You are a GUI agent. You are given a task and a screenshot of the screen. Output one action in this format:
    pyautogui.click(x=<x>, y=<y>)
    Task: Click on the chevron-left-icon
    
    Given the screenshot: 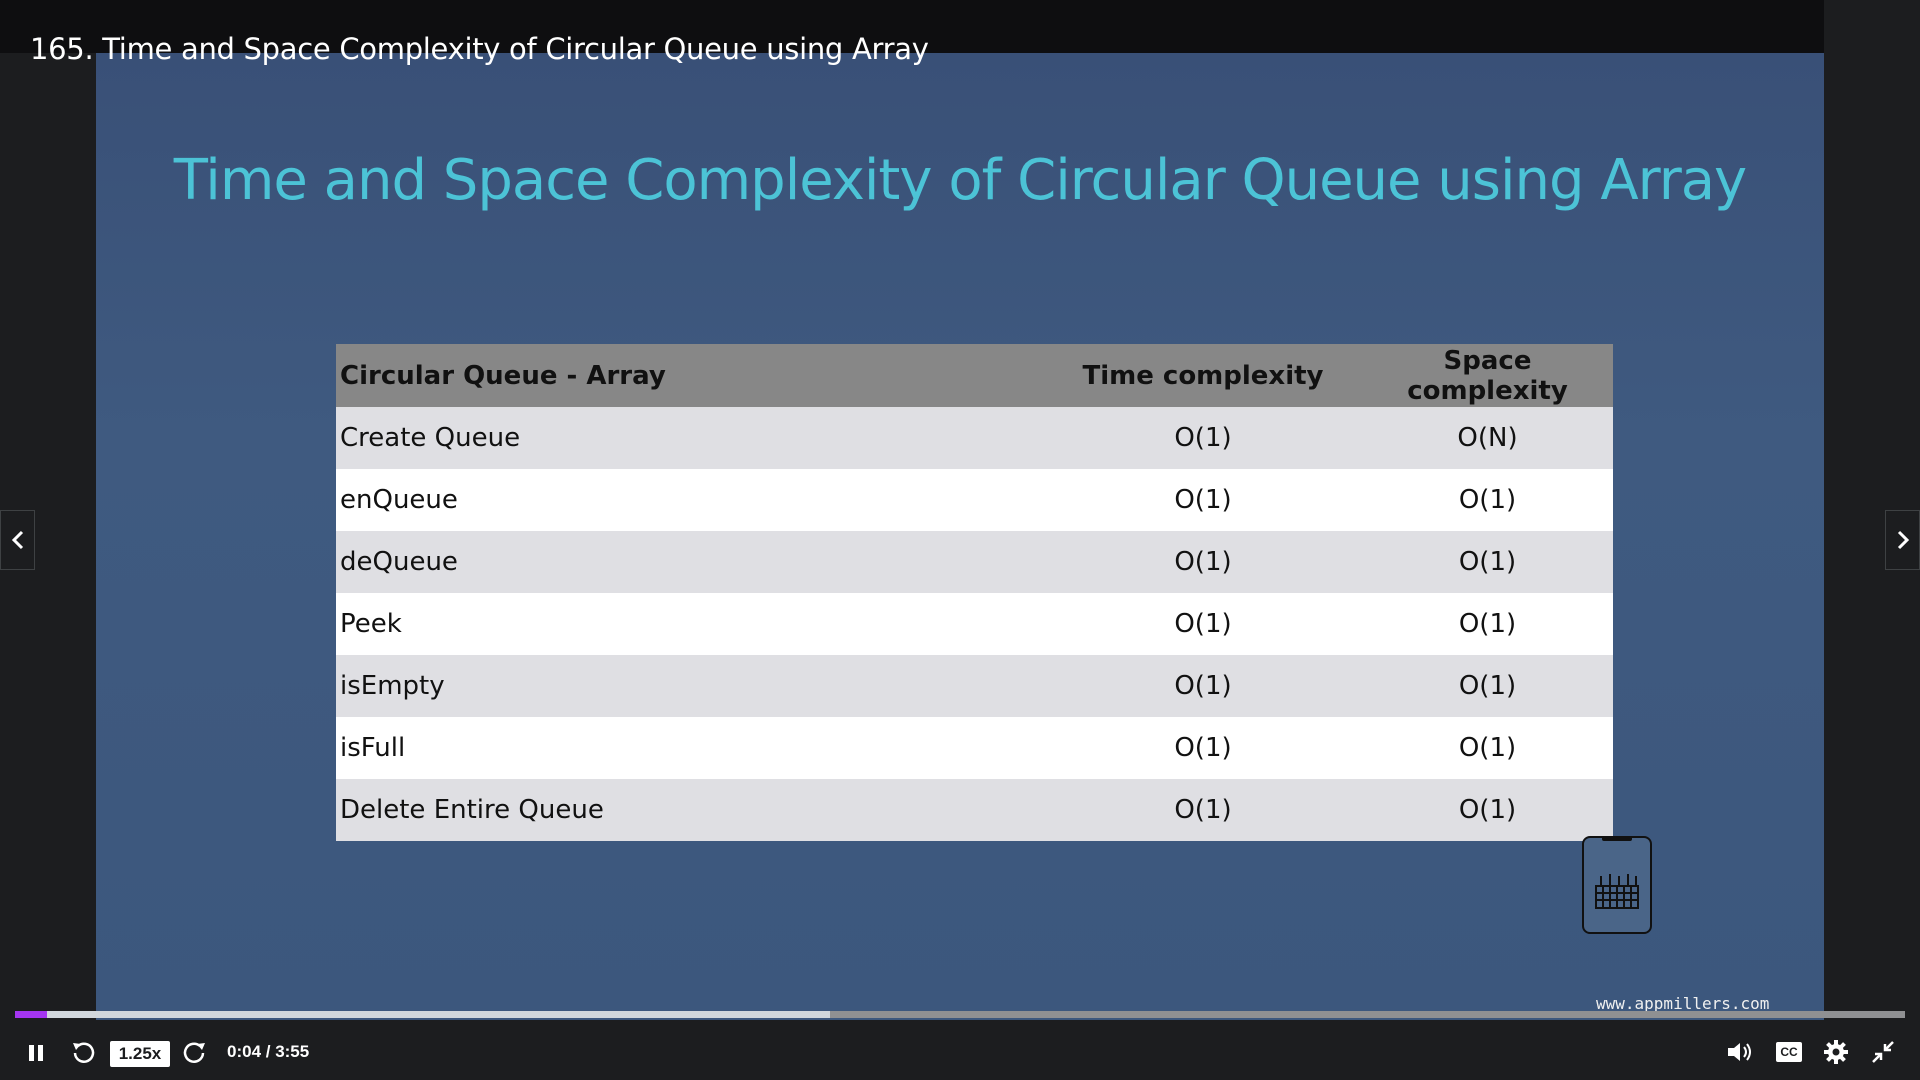 What is the action you would take?
    pyautogui.click(x=17, y=540)
    